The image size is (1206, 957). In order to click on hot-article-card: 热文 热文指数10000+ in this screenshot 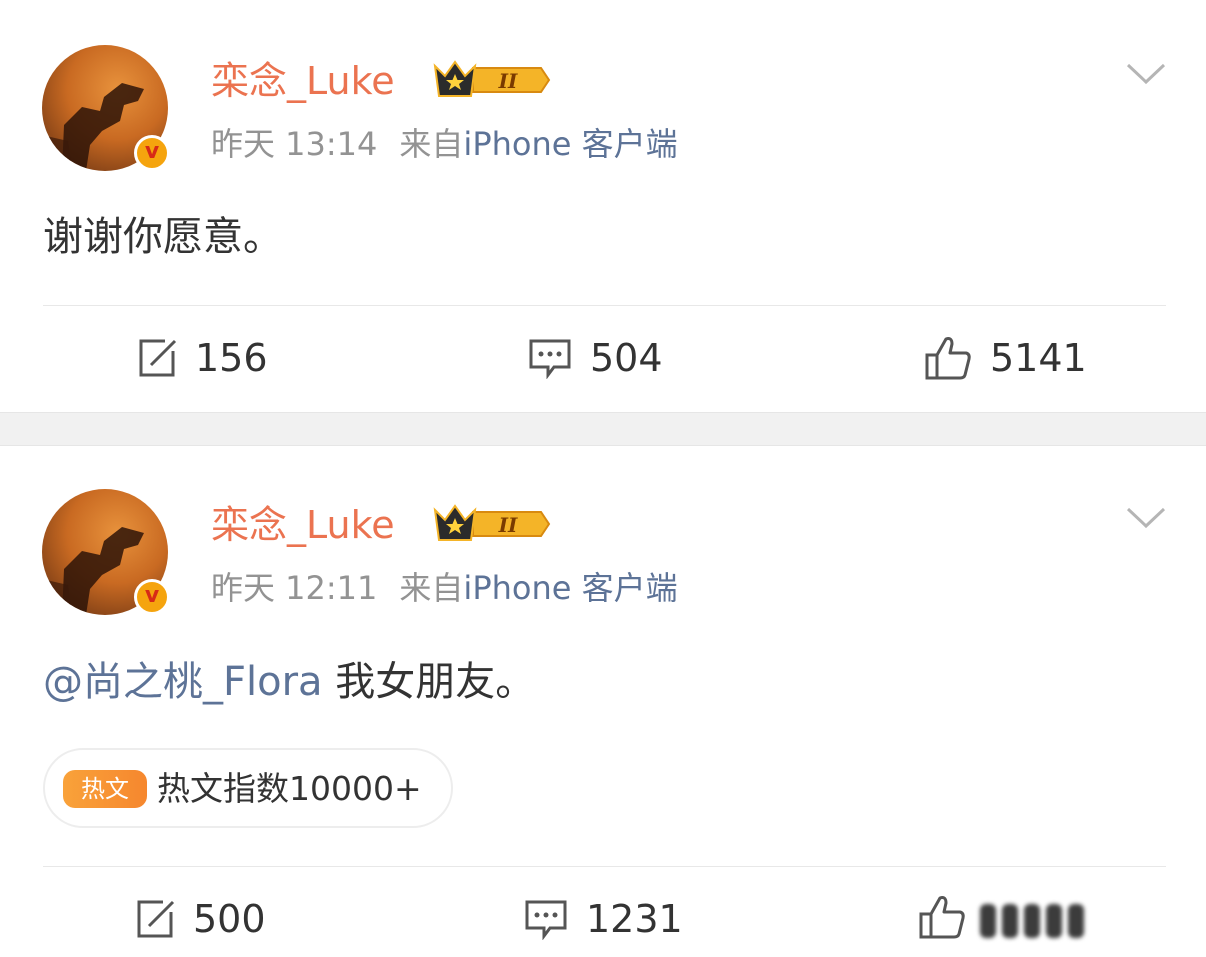, I will do `click(248, 788)`.